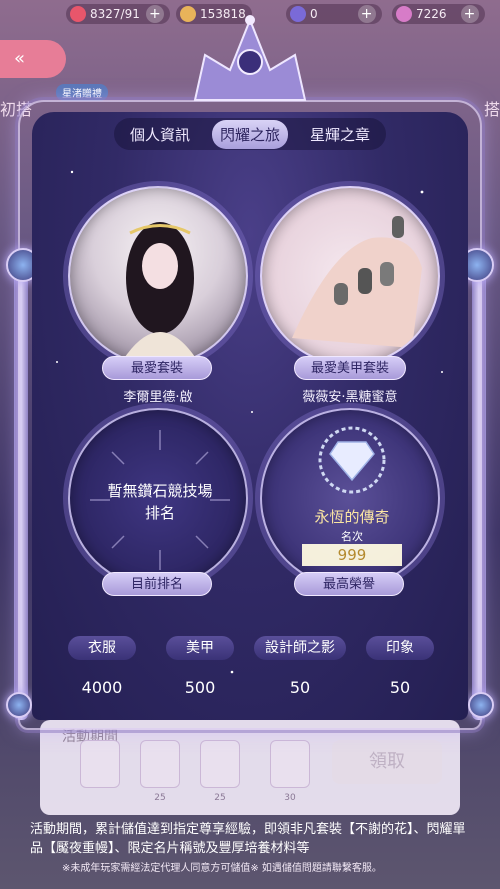 This screenshot has height=889, width=500. What do you see at coordinates (115, 14) in the screenshot?
I see `heart-count: 8327/91` at bounding box center [115, 14].